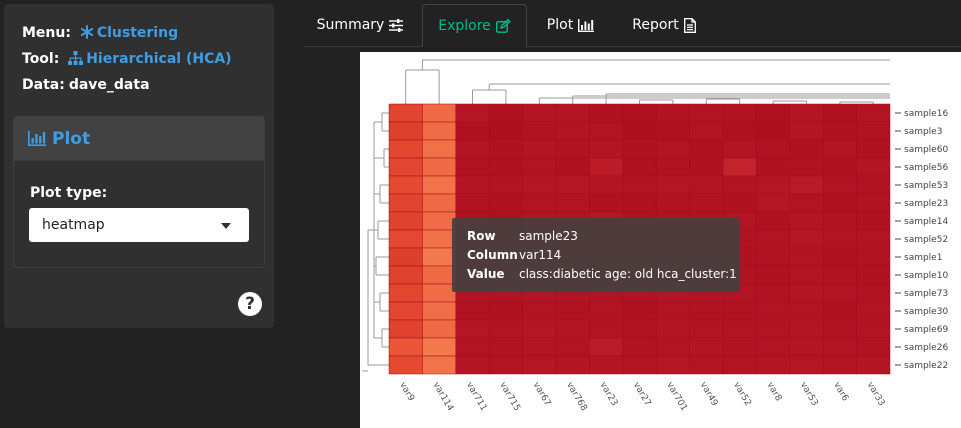 Image resolution: width=961 pixels, height=428 pixels. Describe the element at coordinates (137, 33) in the screenshot. I see `menu-value-link: Clustering` at that location.